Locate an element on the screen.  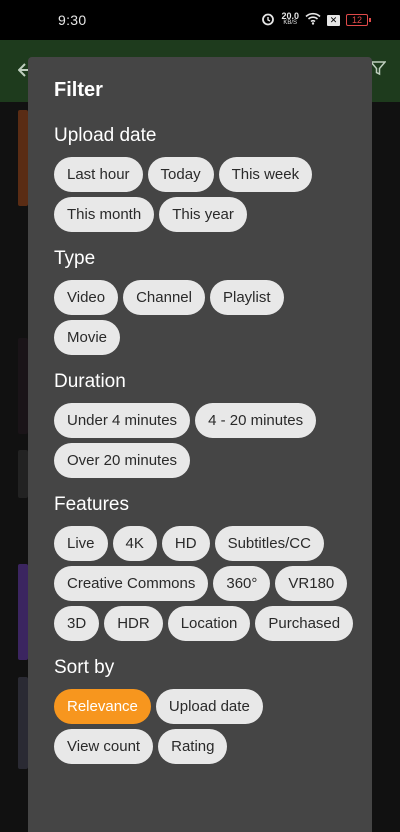
chip-relevance: Relevance is located at coordinates (102, 706).